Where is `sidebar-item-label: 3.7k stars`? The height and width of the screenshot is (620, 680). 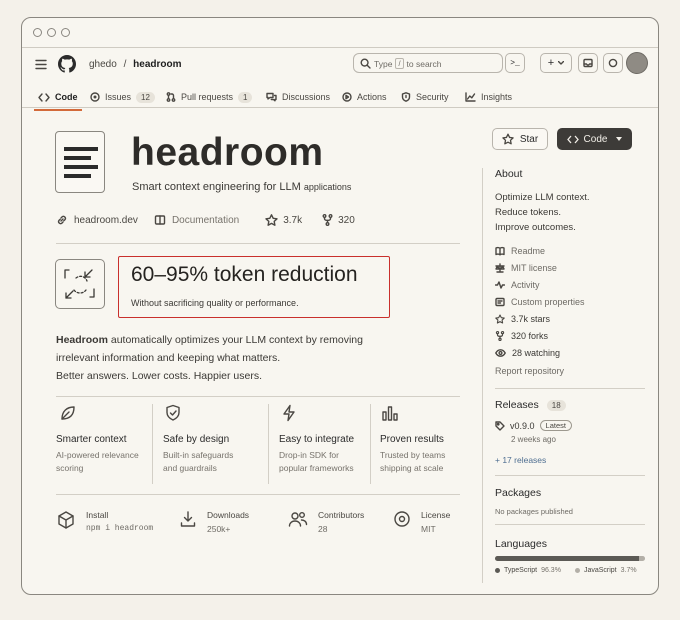 sidebar-item-label: 3.7k stars is located at coordinates (531, 319).